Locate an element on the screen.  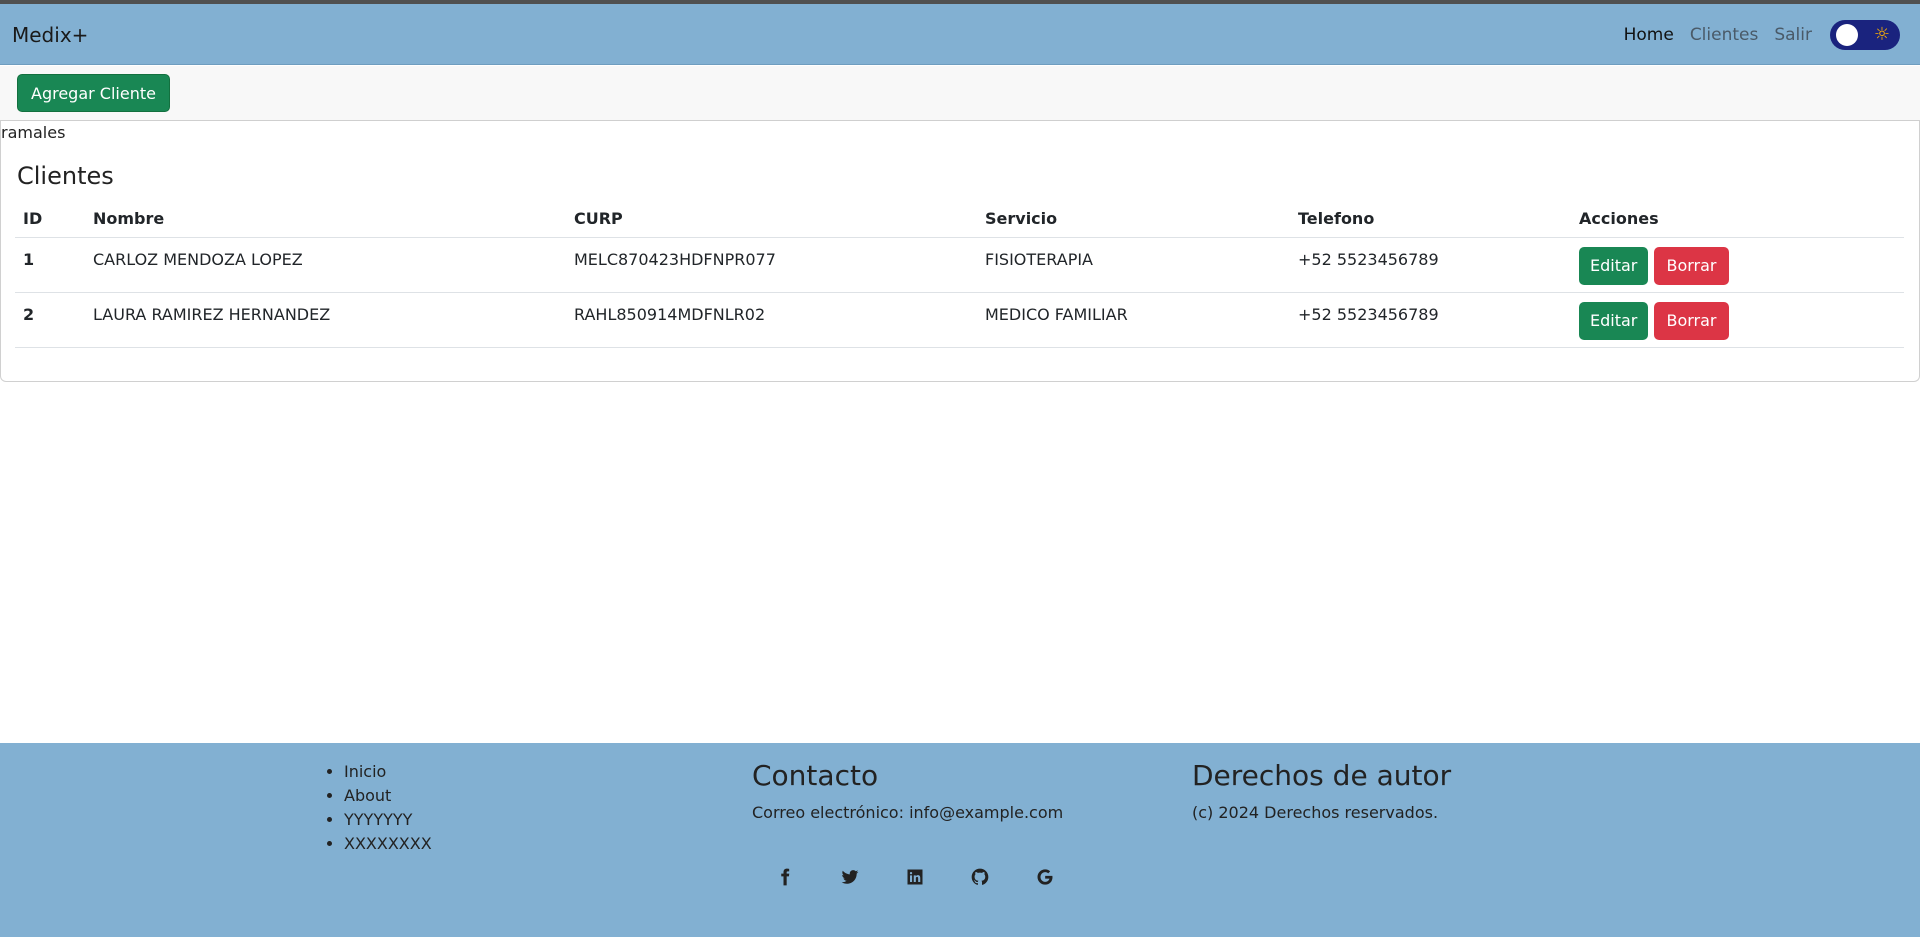
toggle-knob is located at coordinates (1847, 35).